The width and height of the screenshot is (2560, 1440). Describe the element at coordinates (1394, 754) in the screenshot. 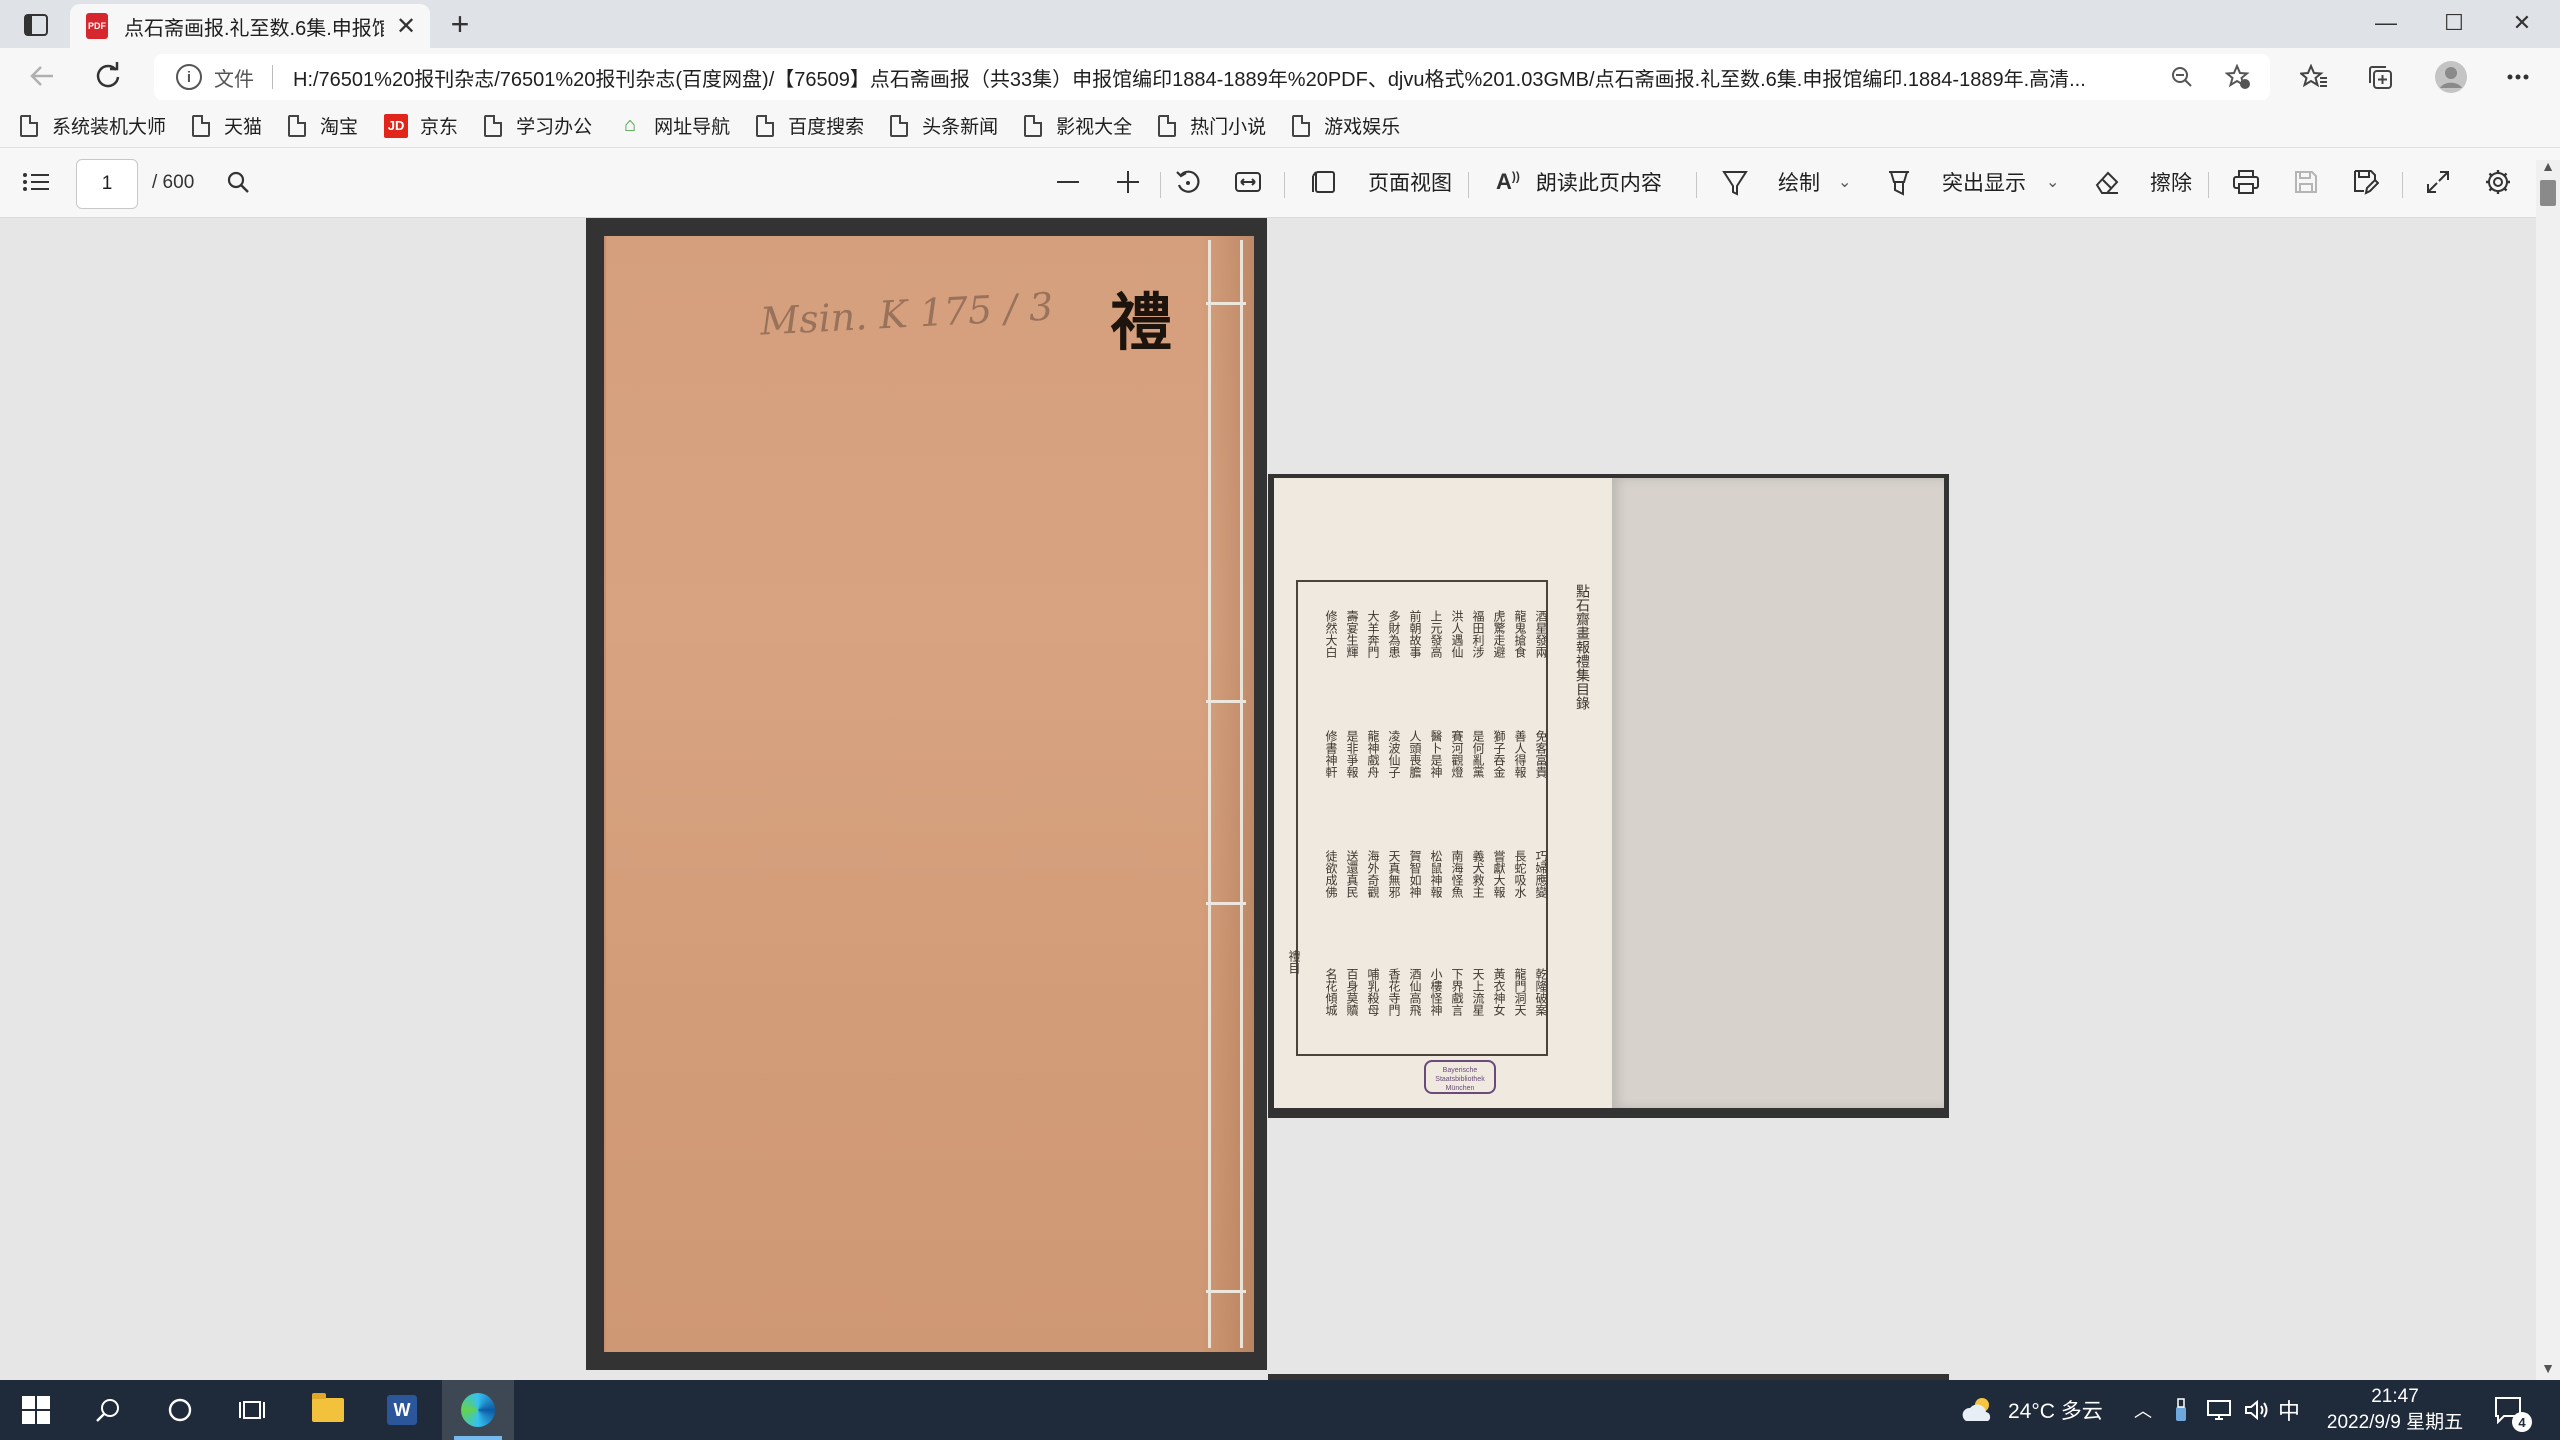

I see `toc-entry: 凌波仙子` at that location.